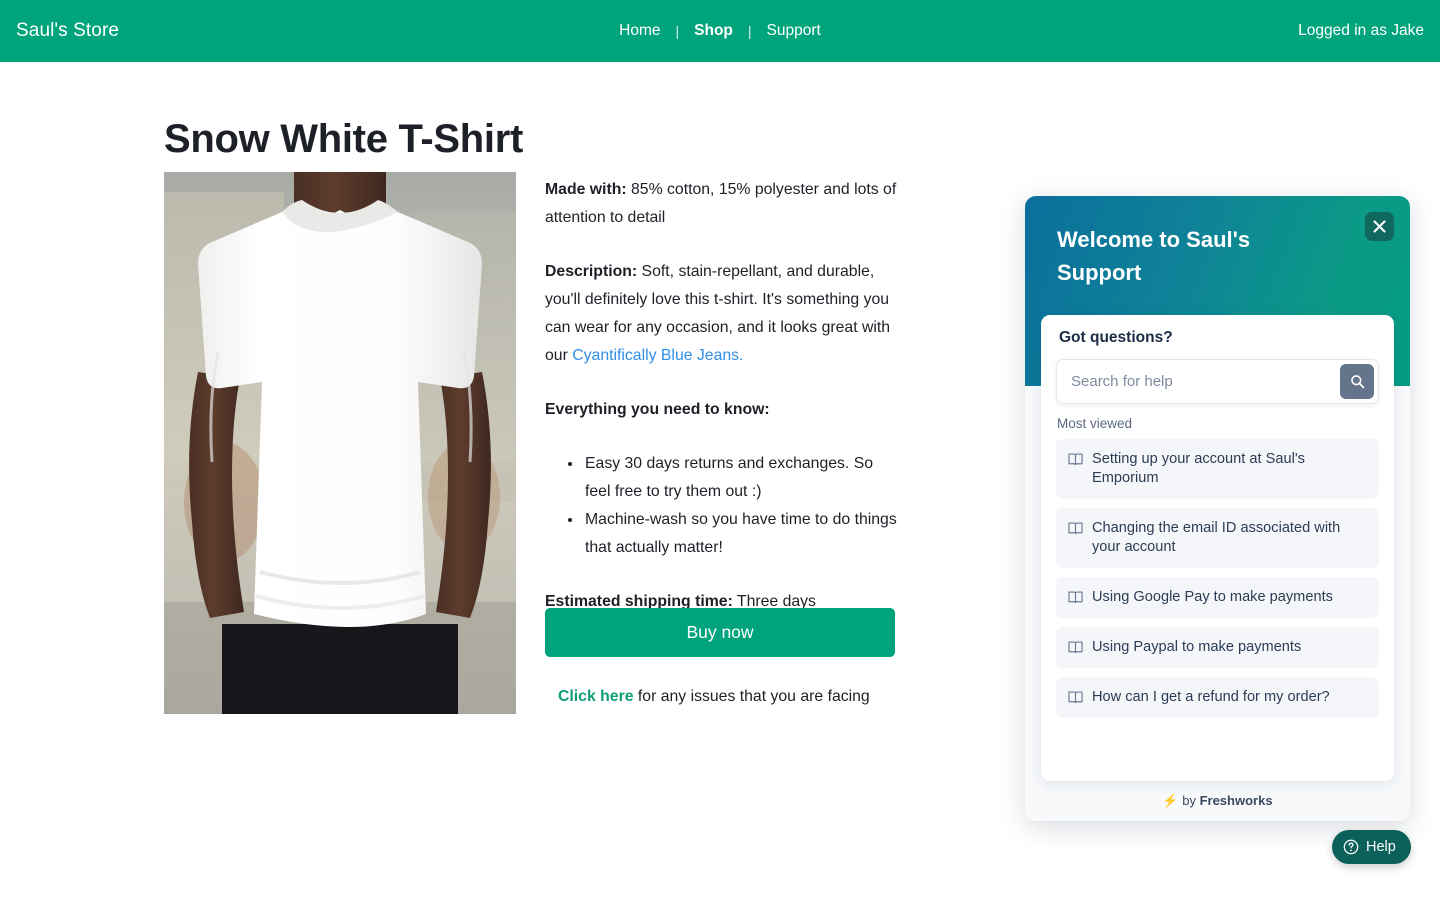 This screenshot has width=1440, height=900. I want to click on powered-by-text: by, so click(1189, 800).